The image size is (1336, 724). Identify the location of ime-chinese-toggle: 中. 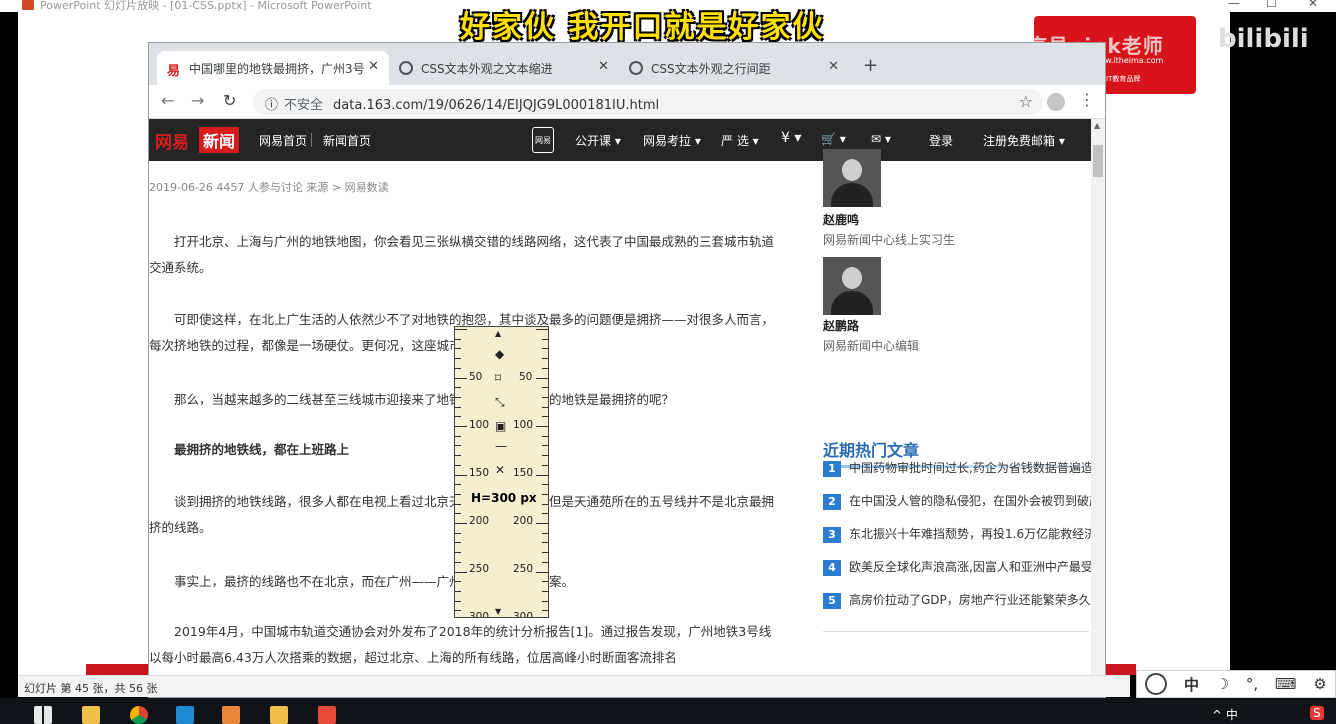
(1191, 684).